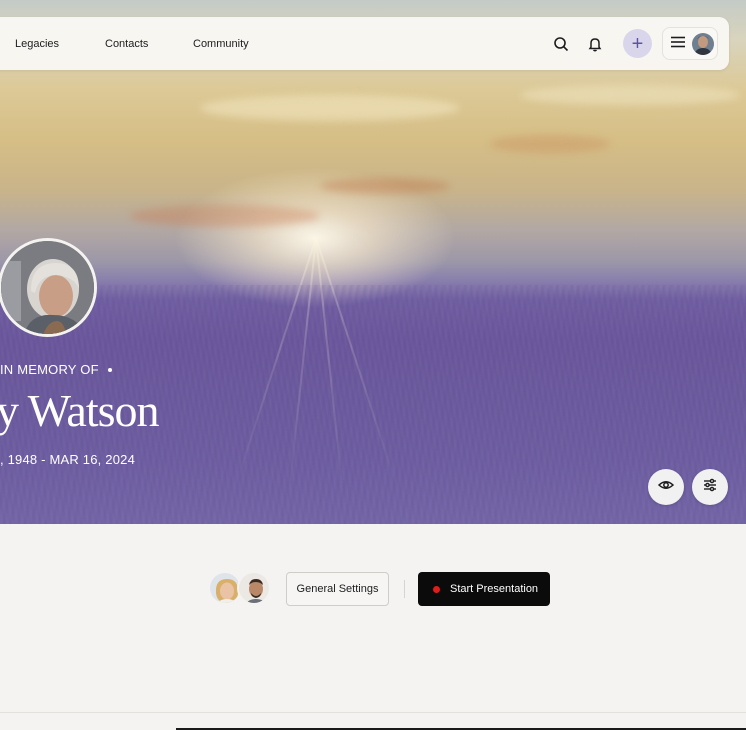  What do you see at coordinates (80, 410) in the screenshot?
I see `memorial-name: y Watson` at bounding box center [80, 410].